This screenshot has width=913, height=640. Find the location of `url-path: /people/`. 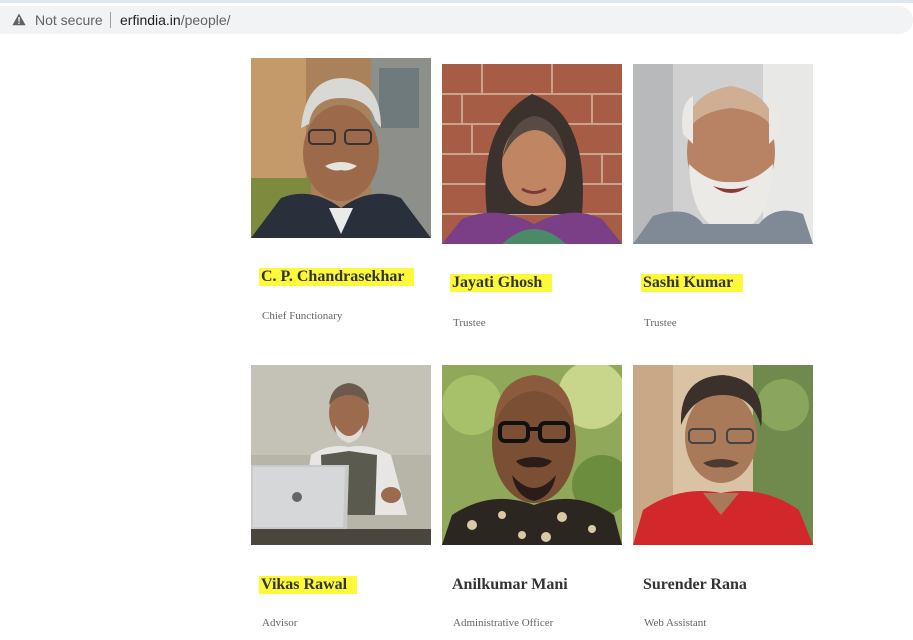

url-path: /people/ is located at coordinates (205, 20).